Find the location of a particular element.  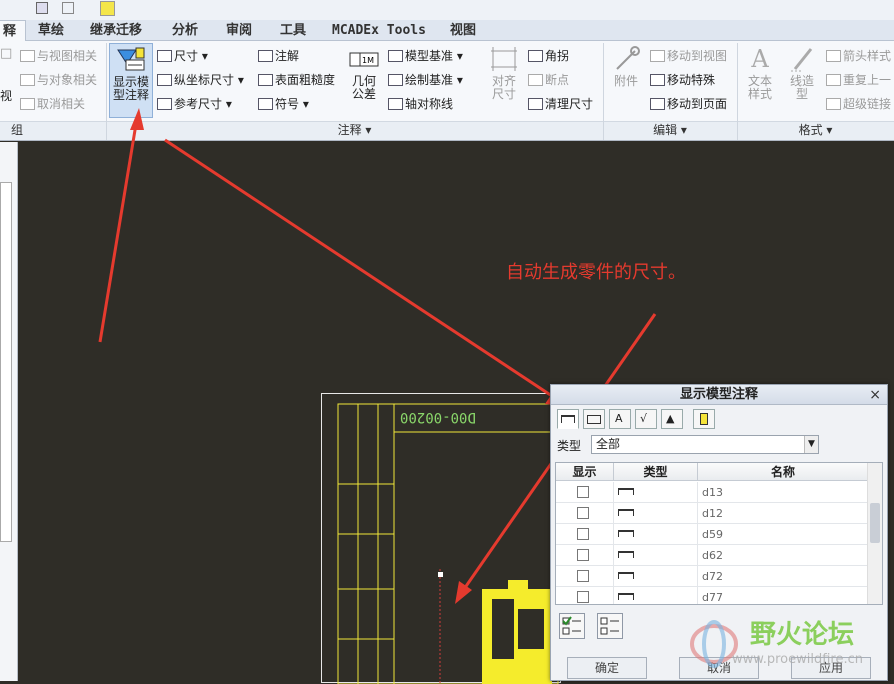

watermark-url: www.proewildfire.cn is located at coordinates (797, 659).